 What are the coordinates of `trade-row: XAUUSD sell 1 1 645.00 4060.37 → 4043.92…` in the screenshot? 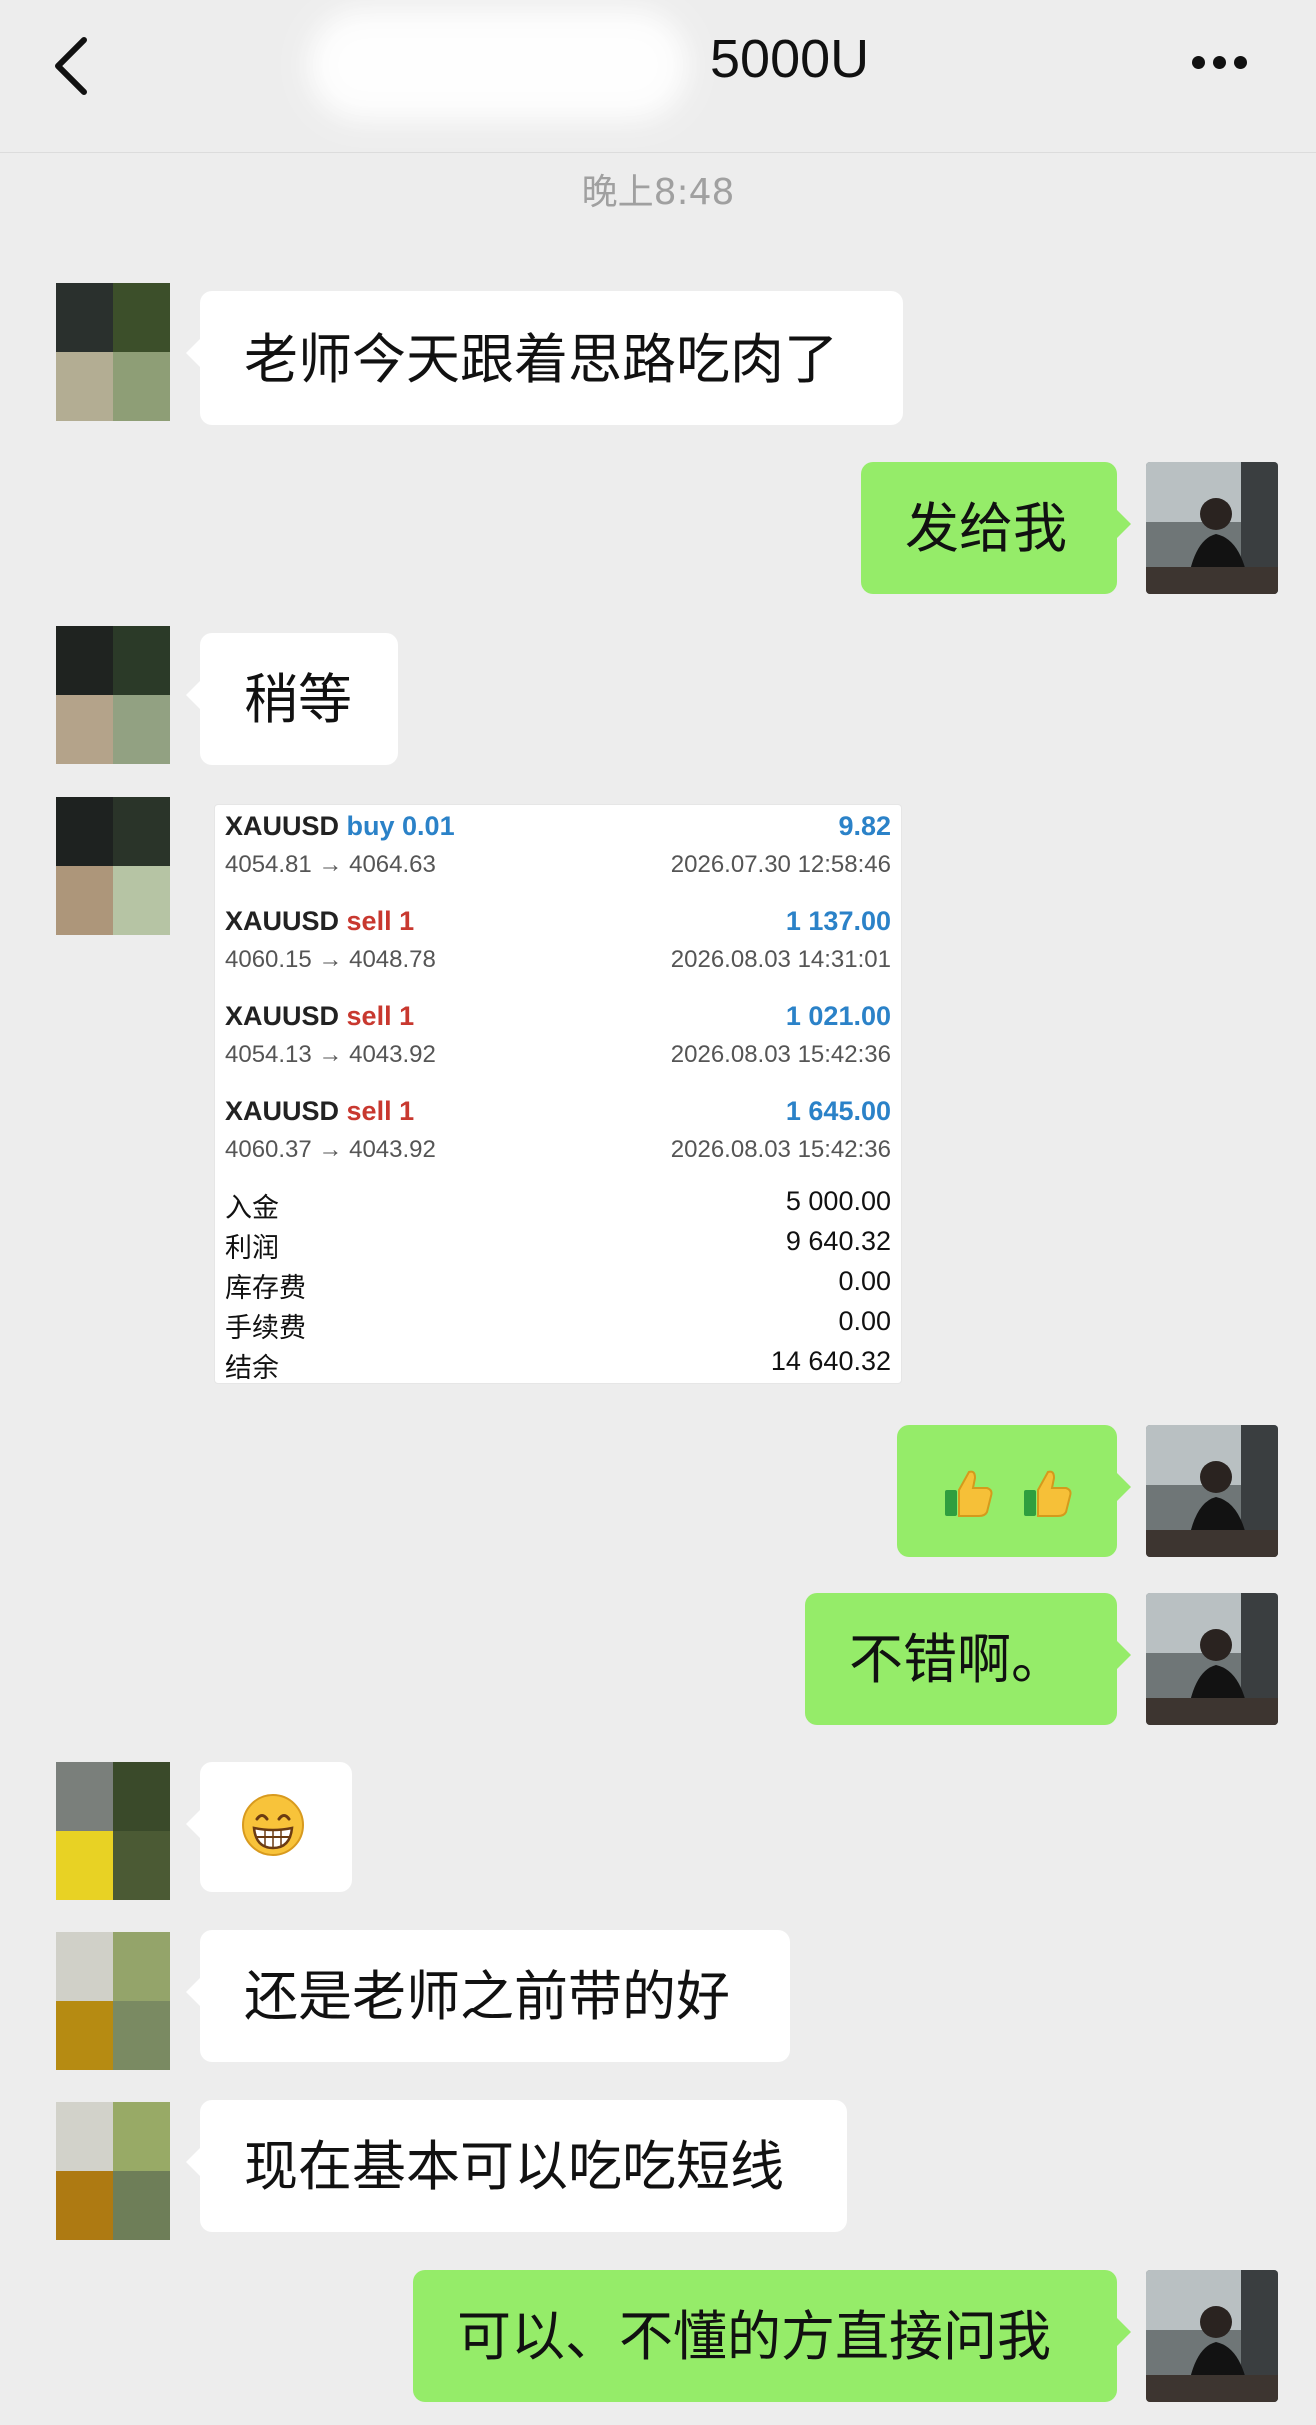 It's located at (558, 1129).